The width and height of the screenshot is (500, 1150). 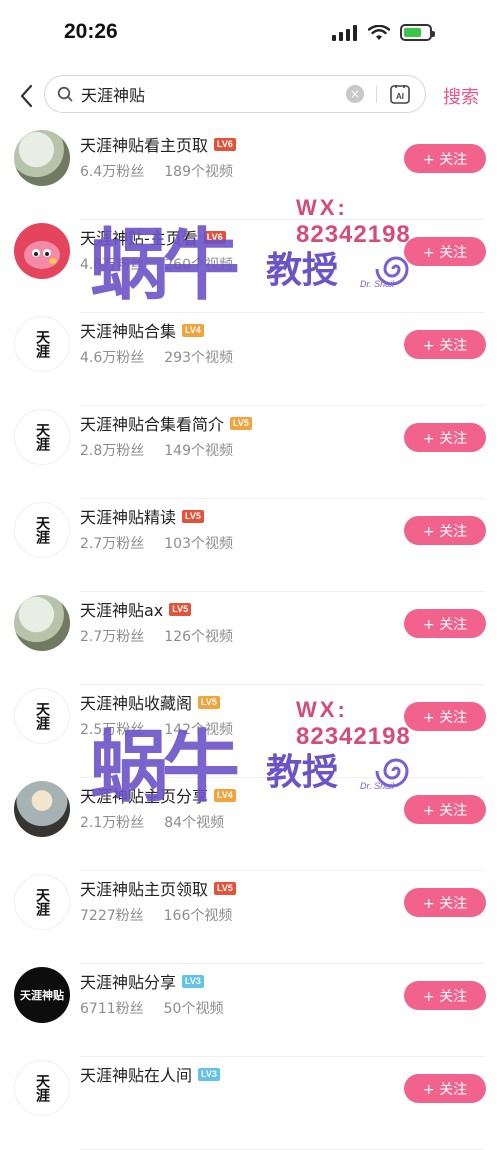 What do you see at coordinates (379, 32) in the screenshot?
I see `wifi-icon` at bounding box center [379, 32].